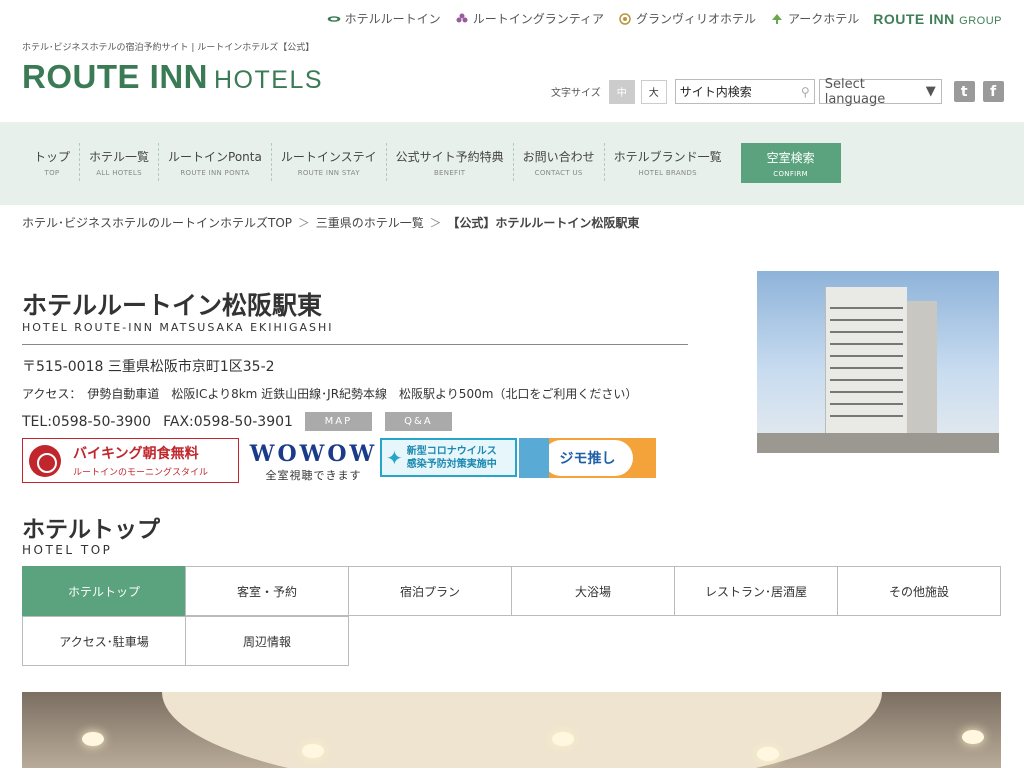  What do you see at coordinates (823, 19) in the screenshot?
I see `brand-label: アークホテル` at bounding box center [823, 19].